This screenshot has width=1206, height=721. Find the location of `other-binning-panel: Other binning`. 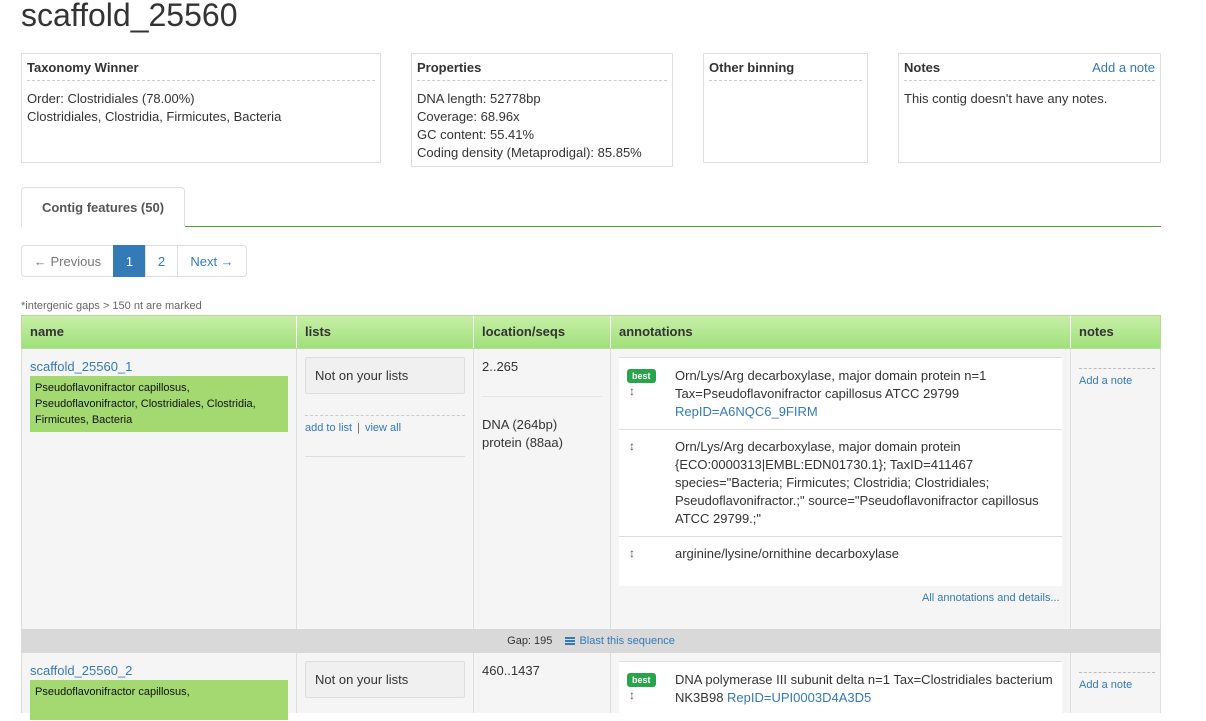

other-binning-panel: Other binning is located at coordinates (785, 108).